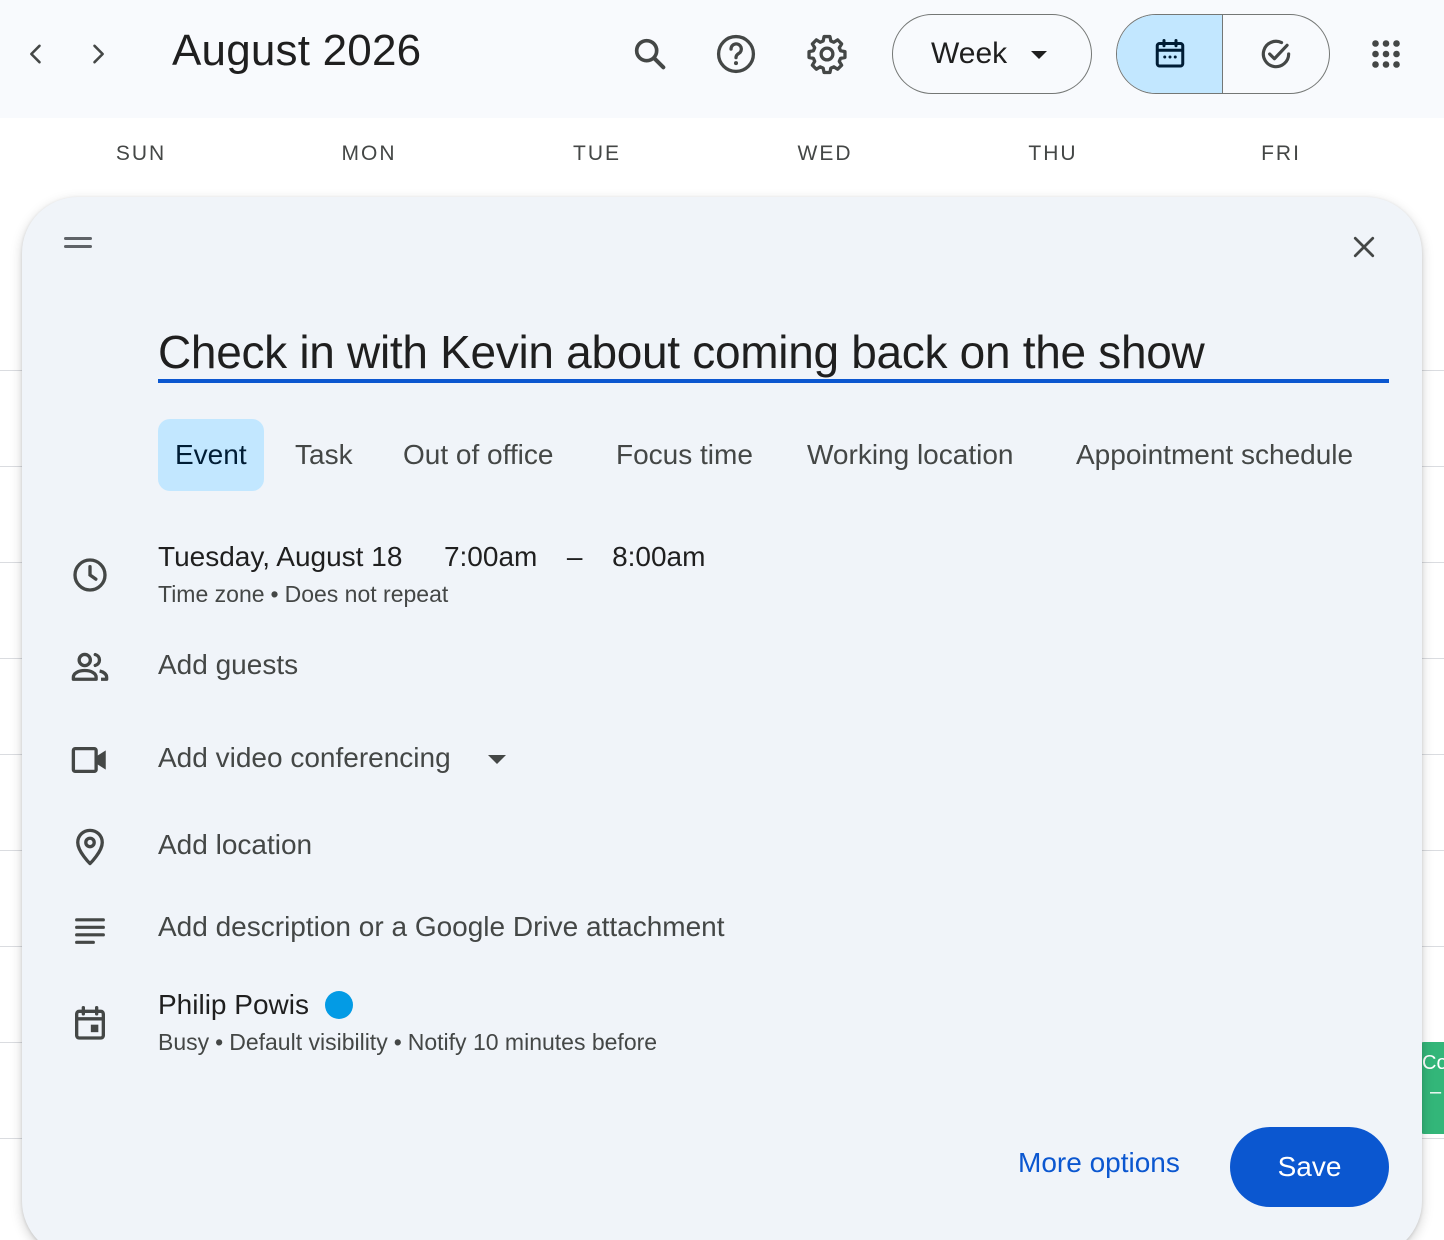 This screenshot has width=1444, height=1240. I want to click on time-zone-link: Time zone, so click(211, 594).